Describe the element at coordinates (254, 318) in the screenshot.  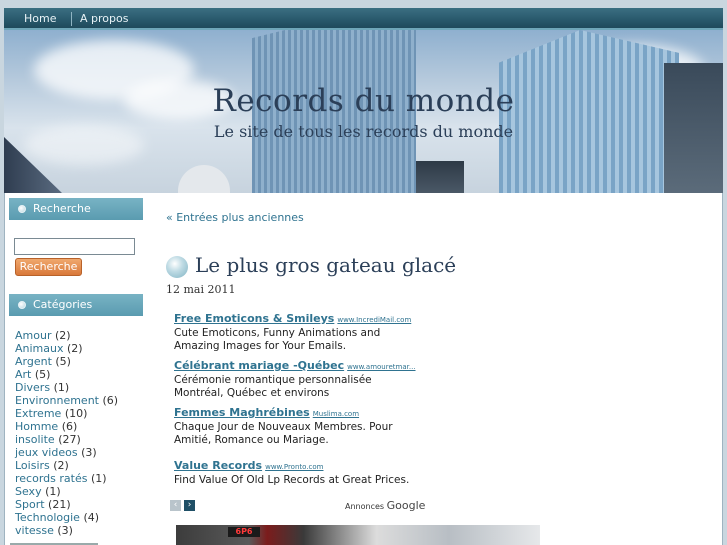
I see `ad-title-link: Free Emoticons & Smileys` at that location.